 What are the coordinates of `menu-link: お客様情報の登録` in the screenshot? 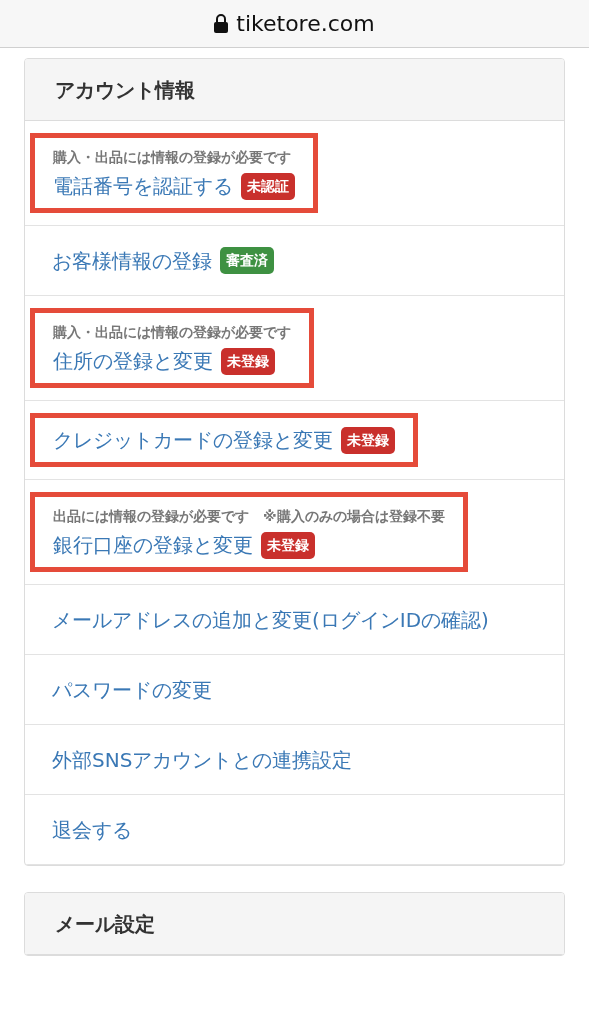 It's located at (132, 260).